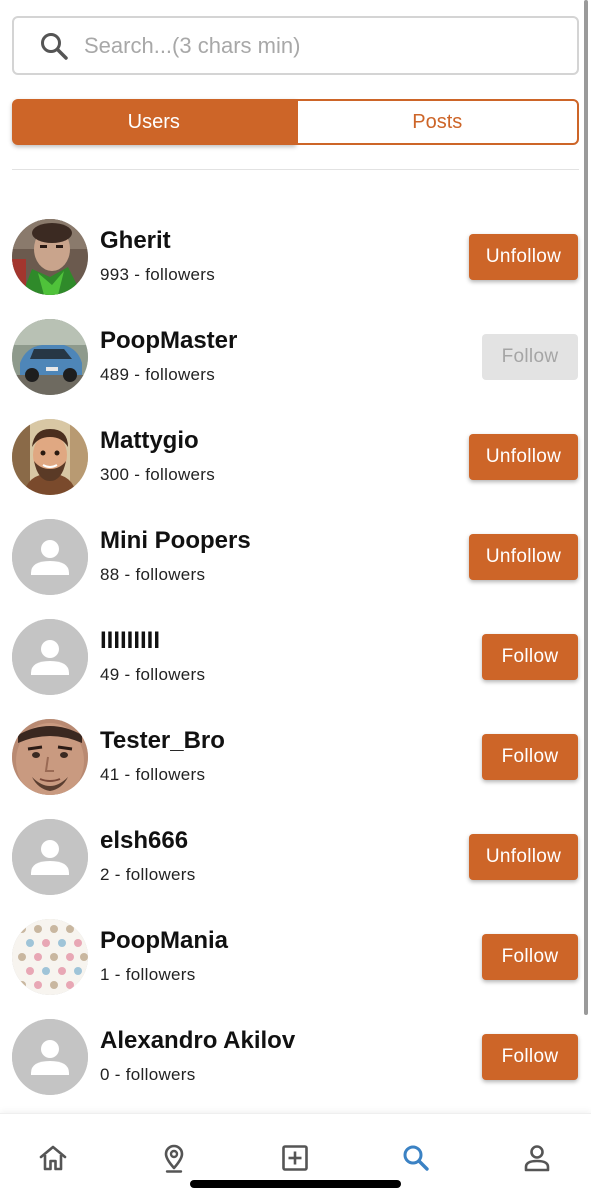 Image resolution: width=591 pixels, height=1199 pixels. Describe the element at coordinates (295, 869) in the screenshot. I see `list-item: elsh666 2 - followers Unfollow` at that location.